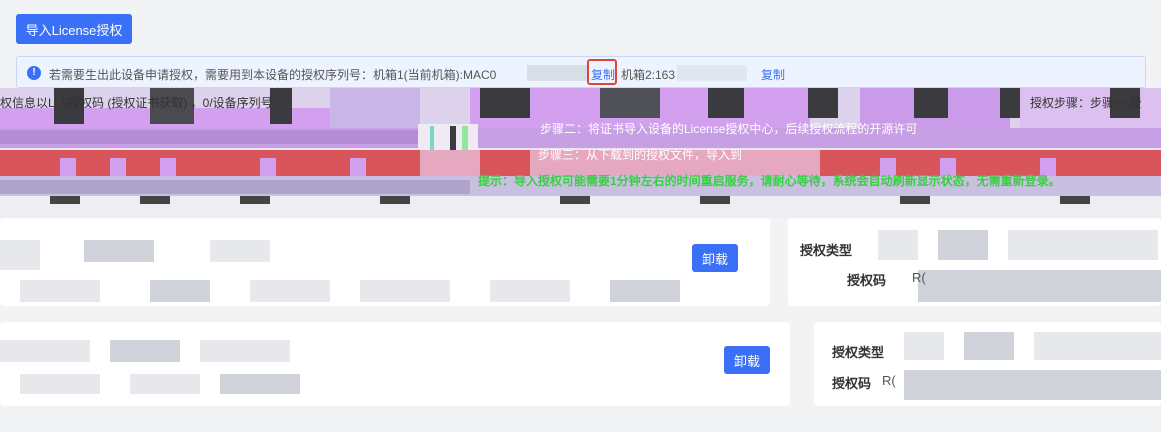  I want to click on glitch-text-1b: 授权步骤：步骤一 授, so click(1086, 103).